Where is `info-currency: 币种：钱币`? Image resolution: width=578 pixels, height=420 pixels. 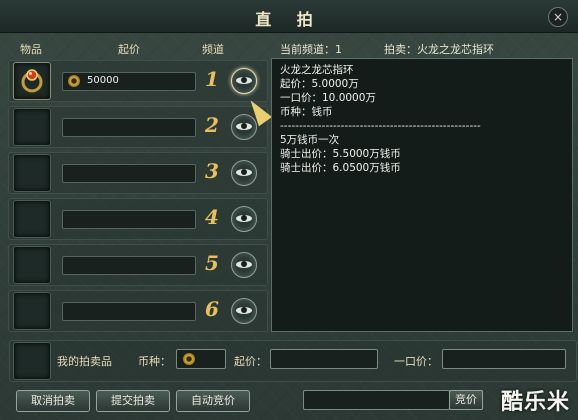
info-currency: 币种：钱币 is located at coordinates (306, 112).